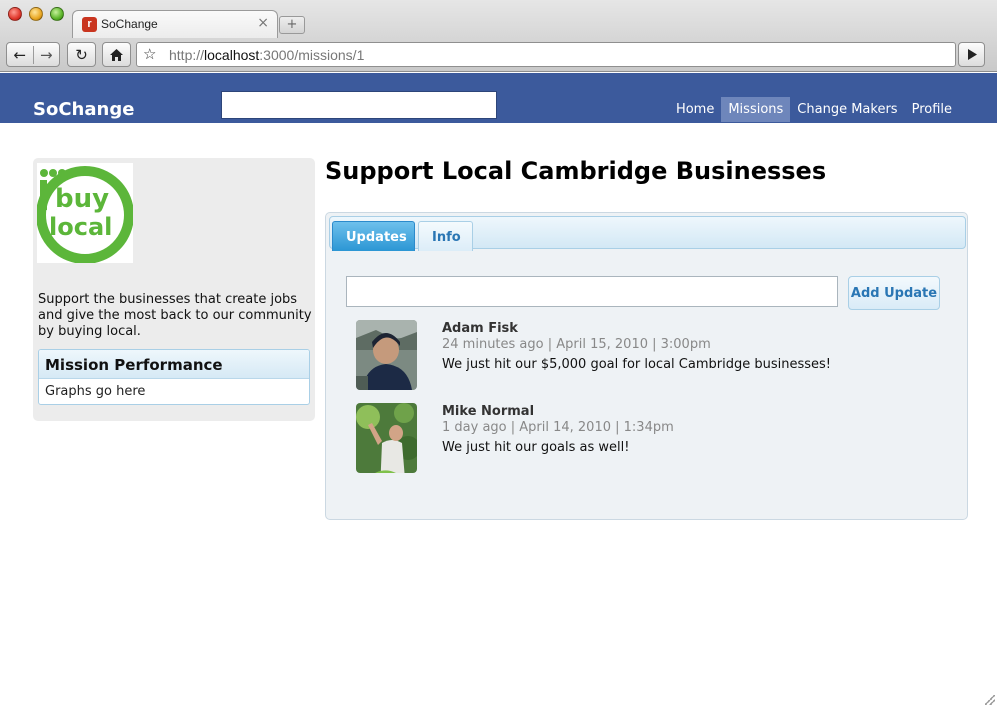  I want to click on mission-logo: buy local, so click(85, 213).